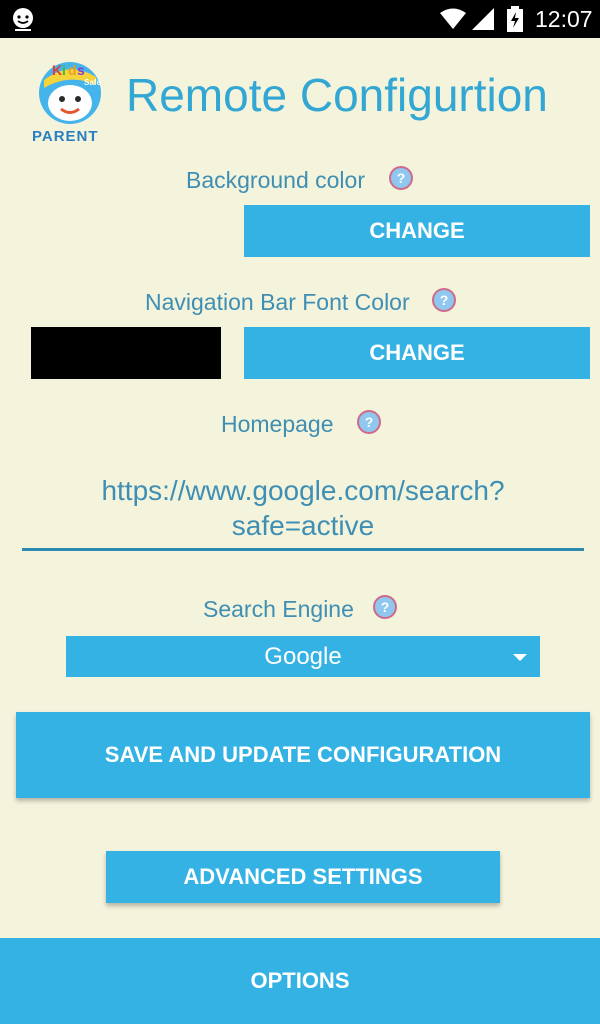  Describe the element at coordinates (57, 70) in the screenshot. I see `svg-text: K` at that location.